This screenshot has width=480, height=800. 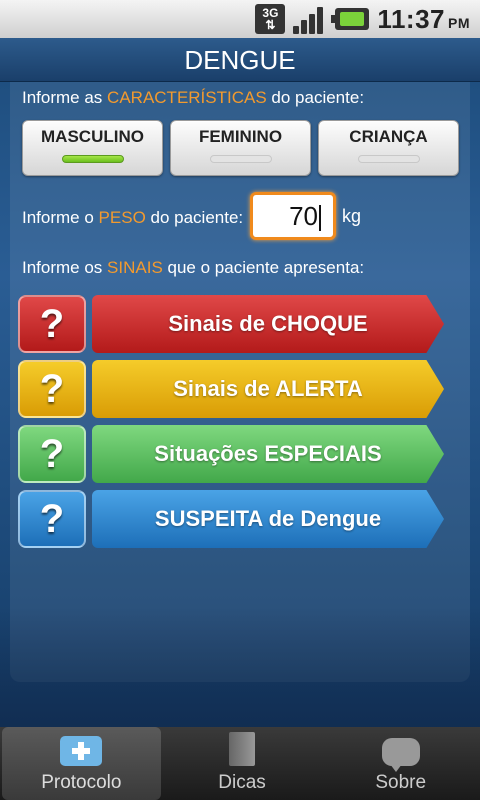 What do you see at coordinates (65, 97) in the screenshot?
I see `characteristics-prefix: Informe as` at bounding box center [65, 97].